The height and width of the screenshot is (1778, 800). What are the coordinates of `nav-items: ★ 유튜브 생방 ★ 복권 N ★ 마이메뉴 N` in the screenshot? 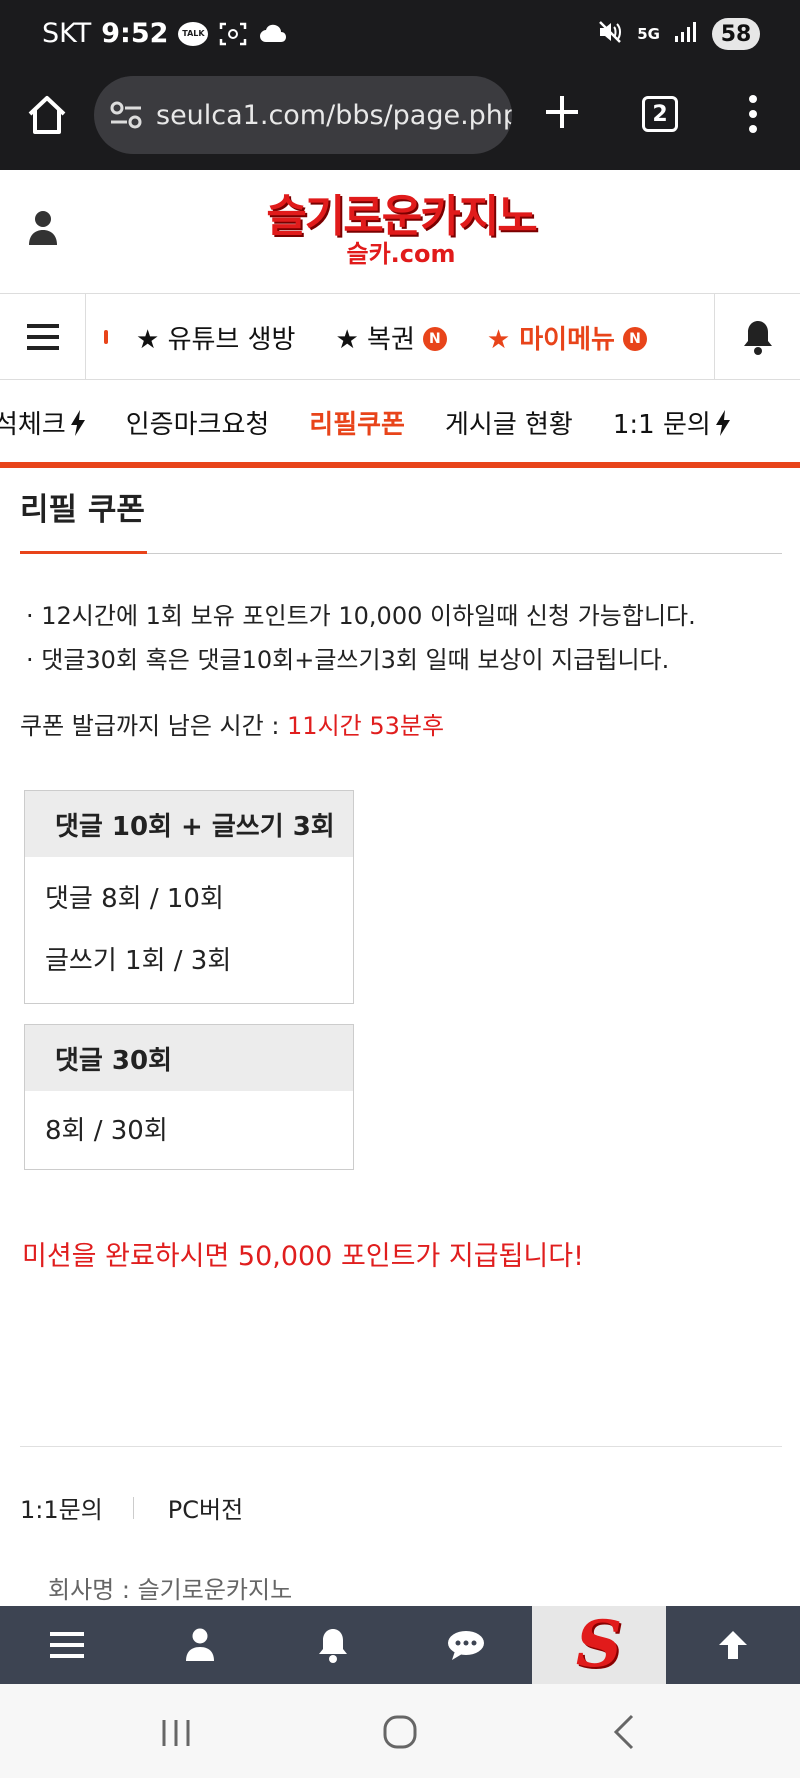 It's located at (400, 337).